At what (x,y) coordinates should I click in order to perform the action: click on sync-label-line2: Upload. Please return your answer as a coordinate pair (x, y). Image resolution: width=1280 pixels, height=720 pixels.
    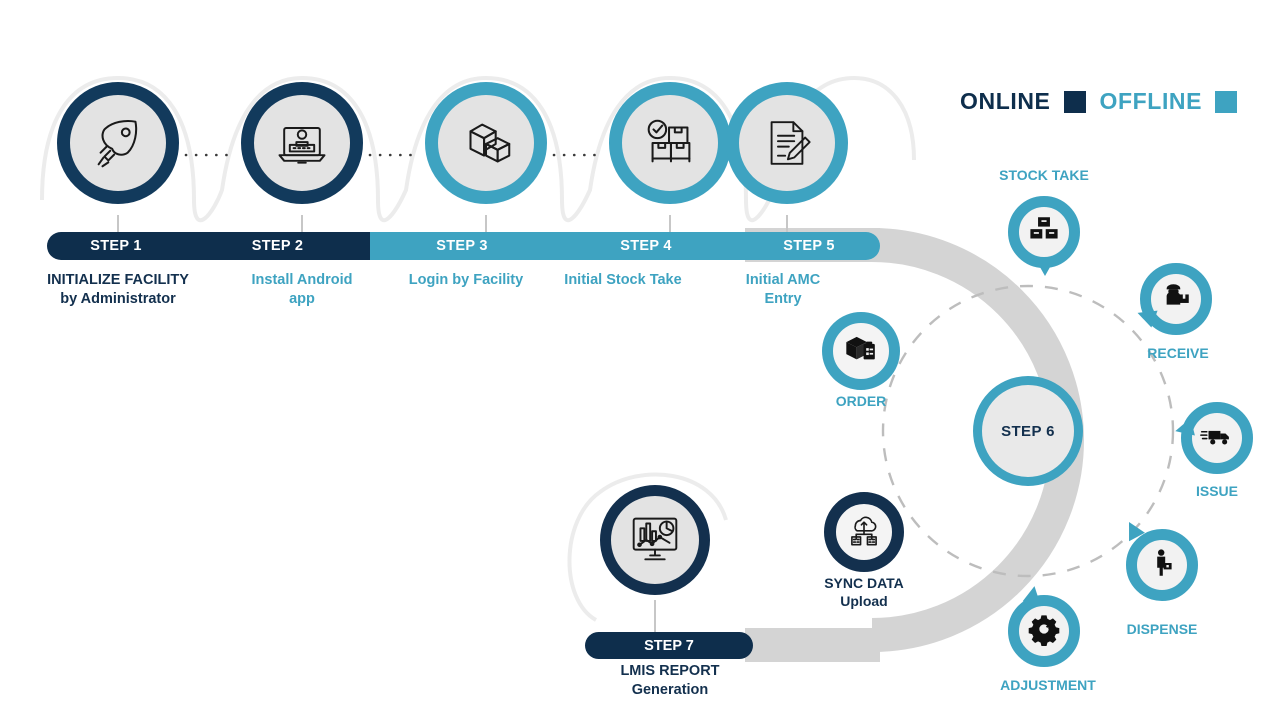
    Looking at the image, I should click on (864, 601).